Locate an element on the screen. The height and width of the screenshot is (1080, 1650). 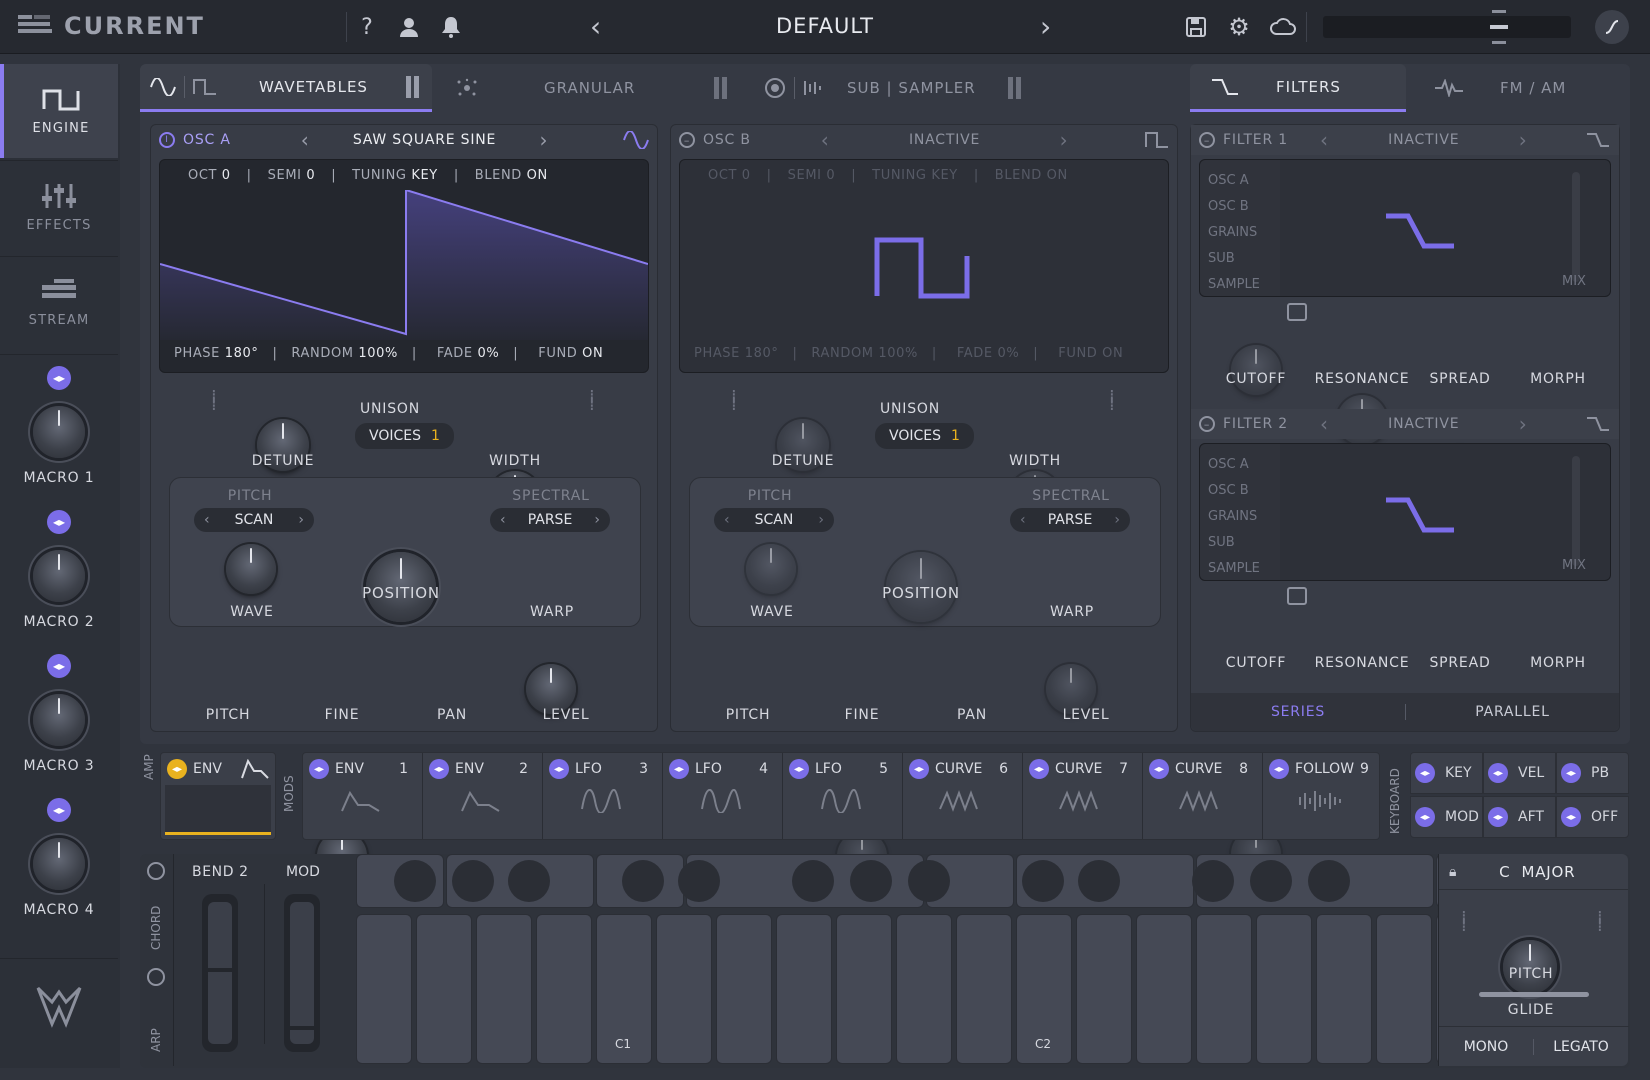
tab-filters: FILTERS is located at coordinates (1298, 88).